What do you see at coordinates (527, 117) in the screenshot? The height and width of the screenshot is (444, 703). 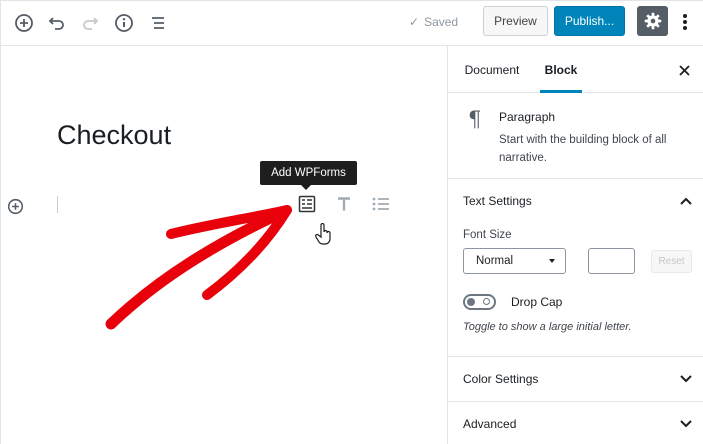 I see `block-name: Paragraph` at bounding box center [527, 117].